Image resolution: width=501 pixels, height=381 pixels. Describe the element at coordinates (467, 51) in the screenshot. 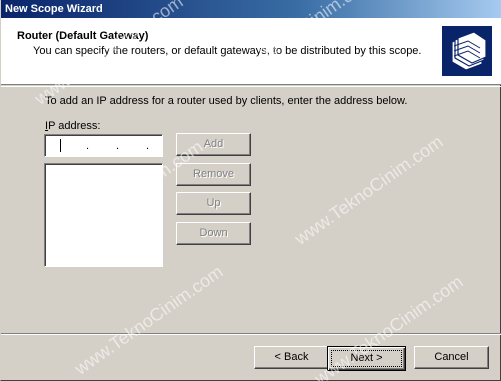

I see `folder-stack-icon` at that location.